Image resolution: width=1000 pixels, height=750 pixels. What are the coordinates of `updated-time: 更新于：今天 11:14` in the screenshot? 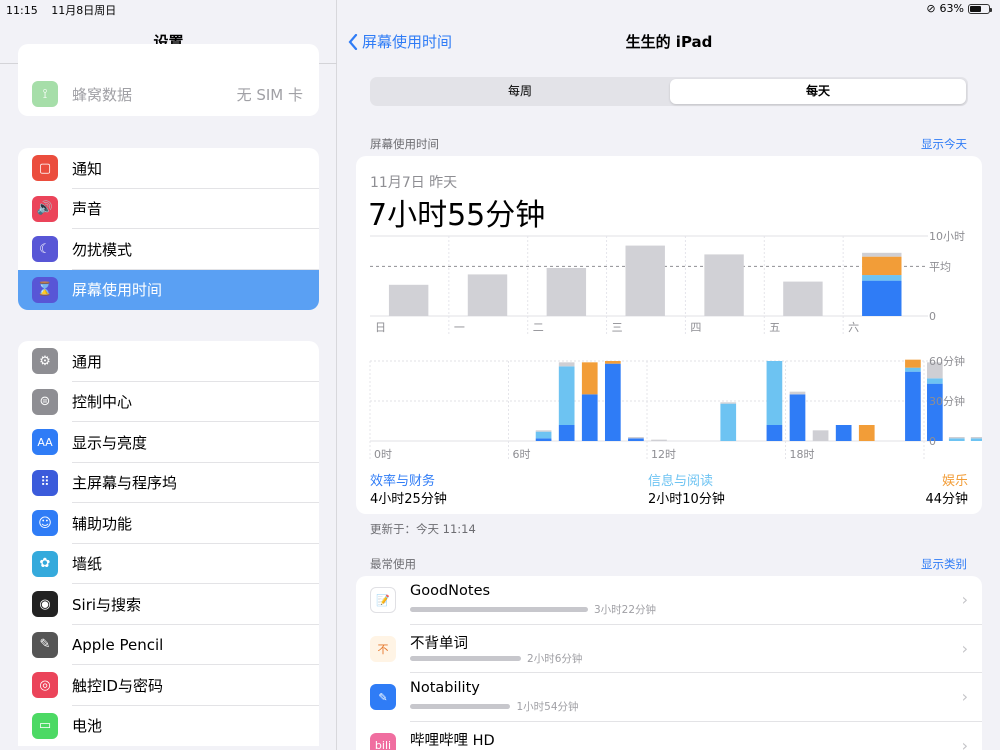 It's located at (423, 529).